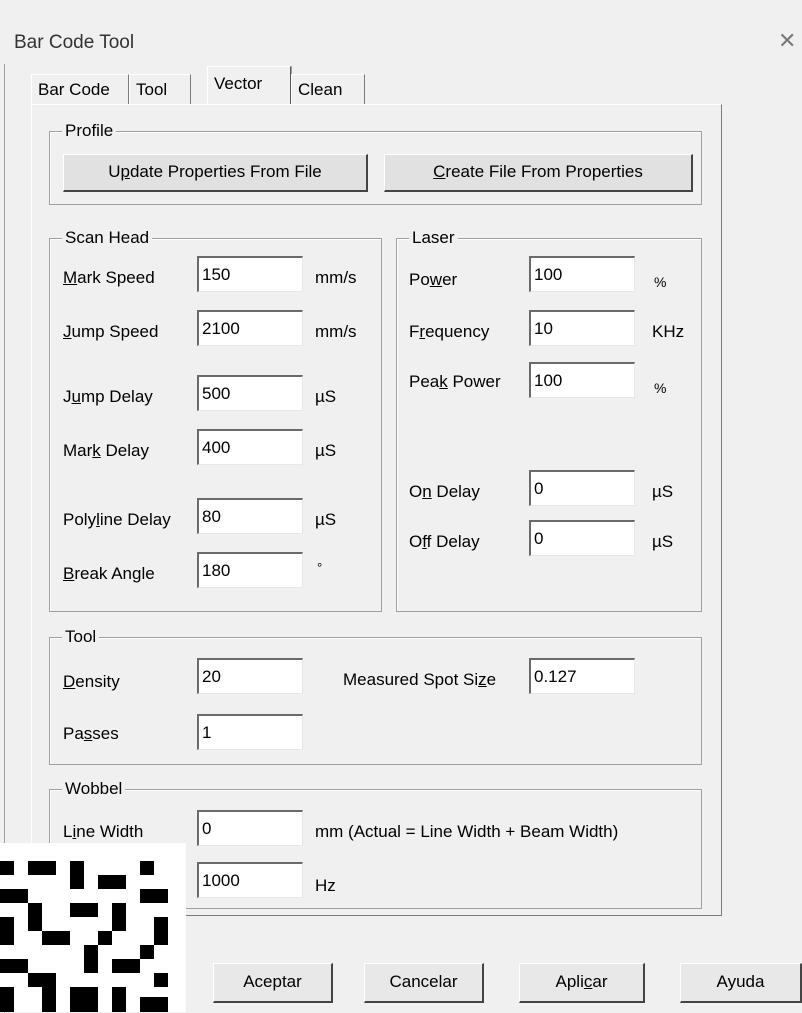  I want to click on create-file-button: Create File From Properties, so click(538, 173).